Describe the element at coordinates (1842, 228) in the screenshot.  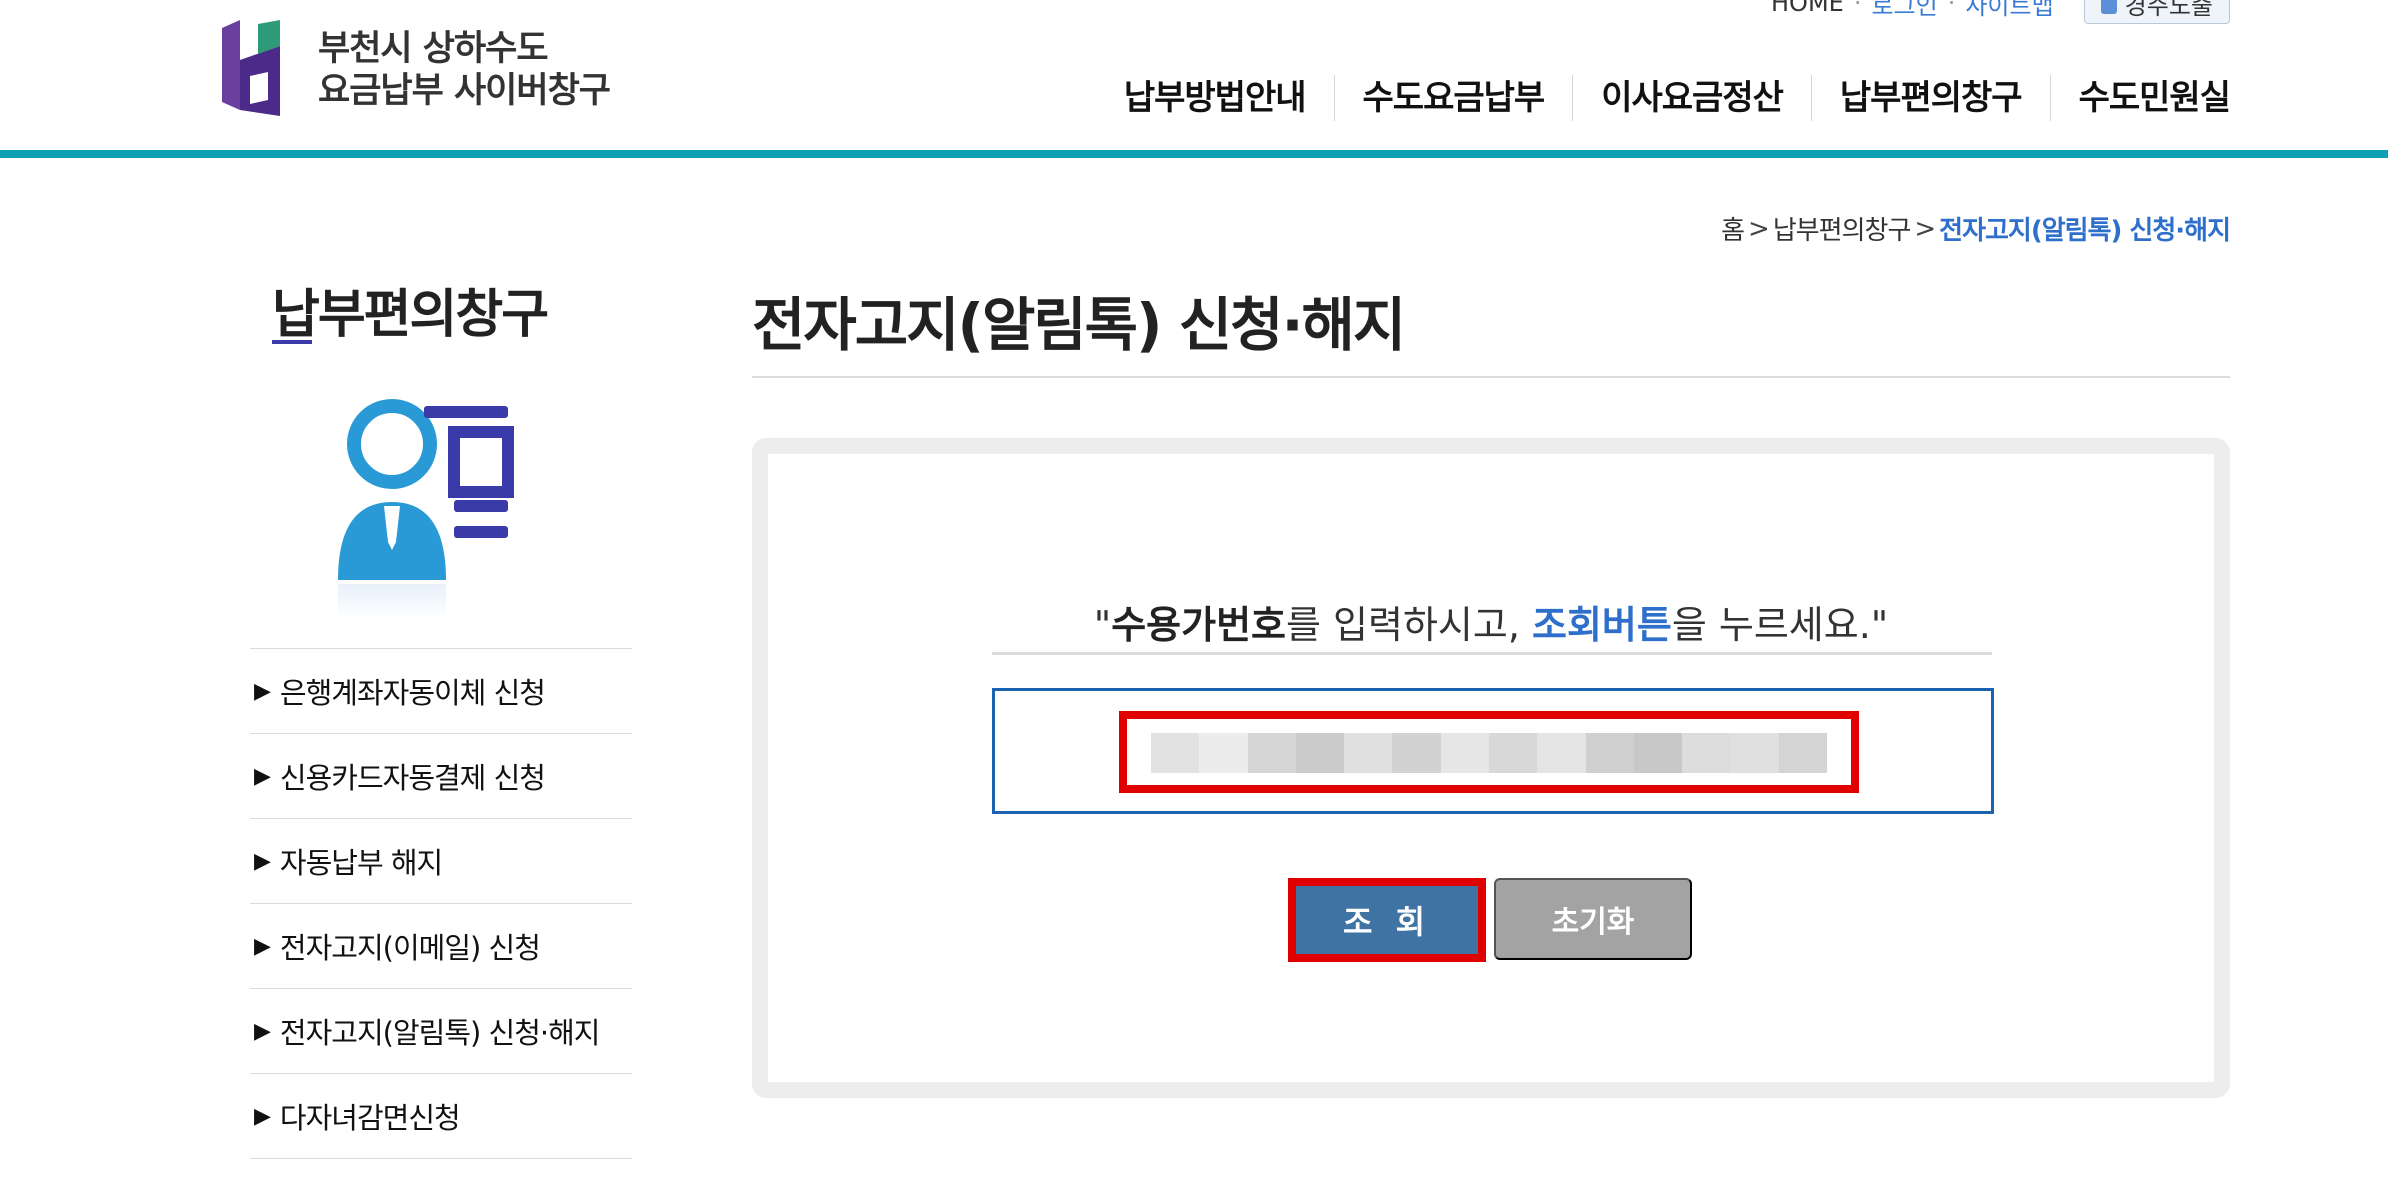
I see `breadcrumb-parent: 납부편의창구` at that location.